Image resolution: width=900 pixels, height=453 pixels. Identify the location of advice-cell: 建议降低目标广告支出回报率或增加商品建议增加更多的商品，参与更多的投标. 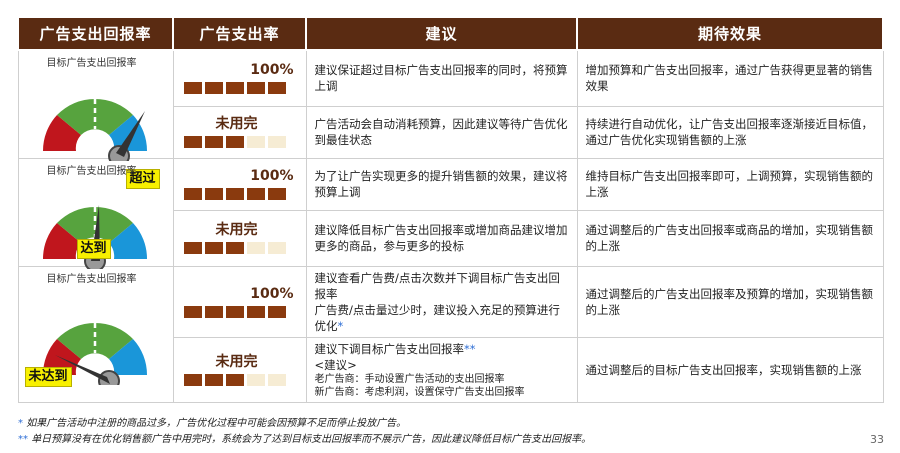
(441, 238).